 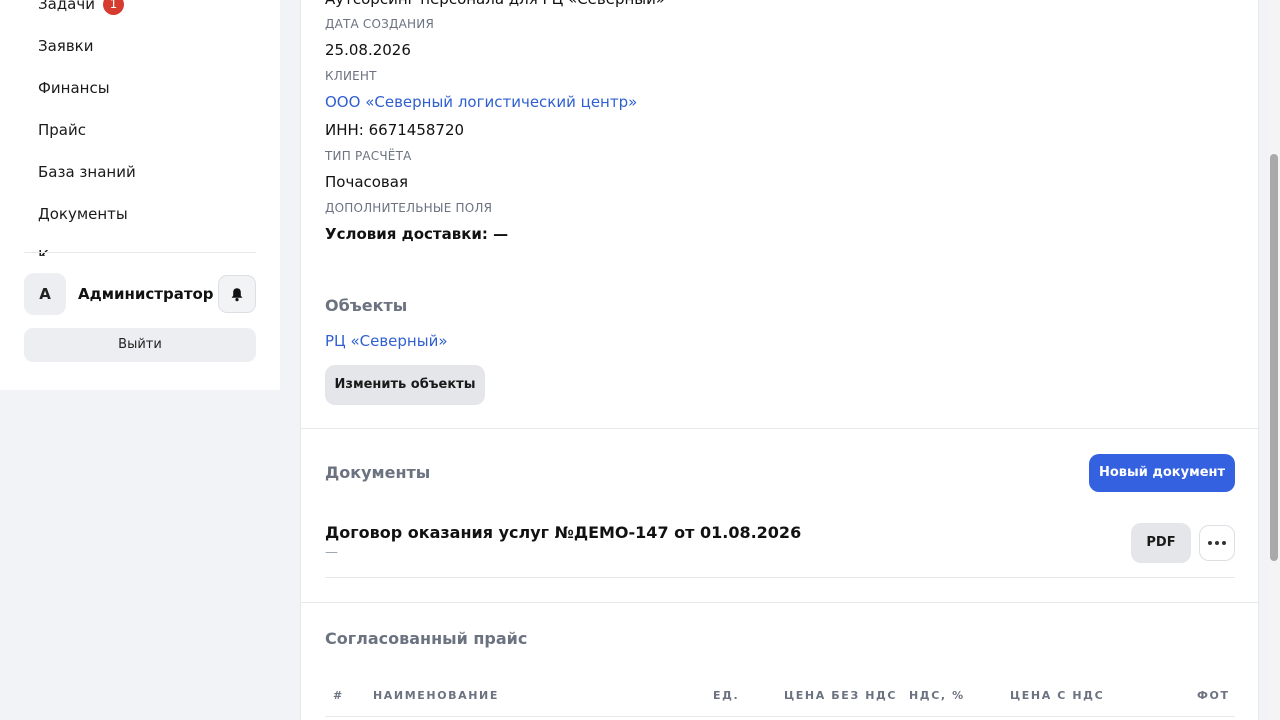 I want to click on document-more-button, so click(x=1217, y=543).